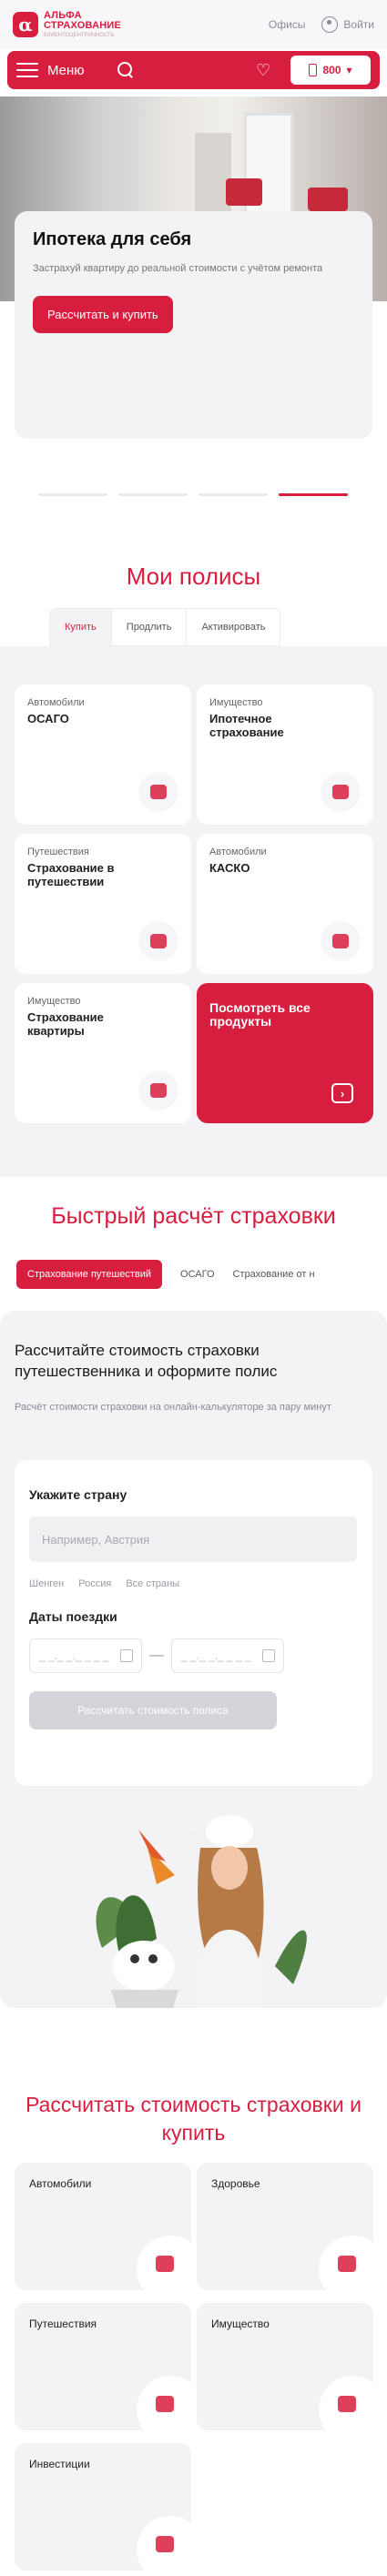 The image size is (387, 2576). I want to click on girl-with-toy-illustration, so click(202, 1911).